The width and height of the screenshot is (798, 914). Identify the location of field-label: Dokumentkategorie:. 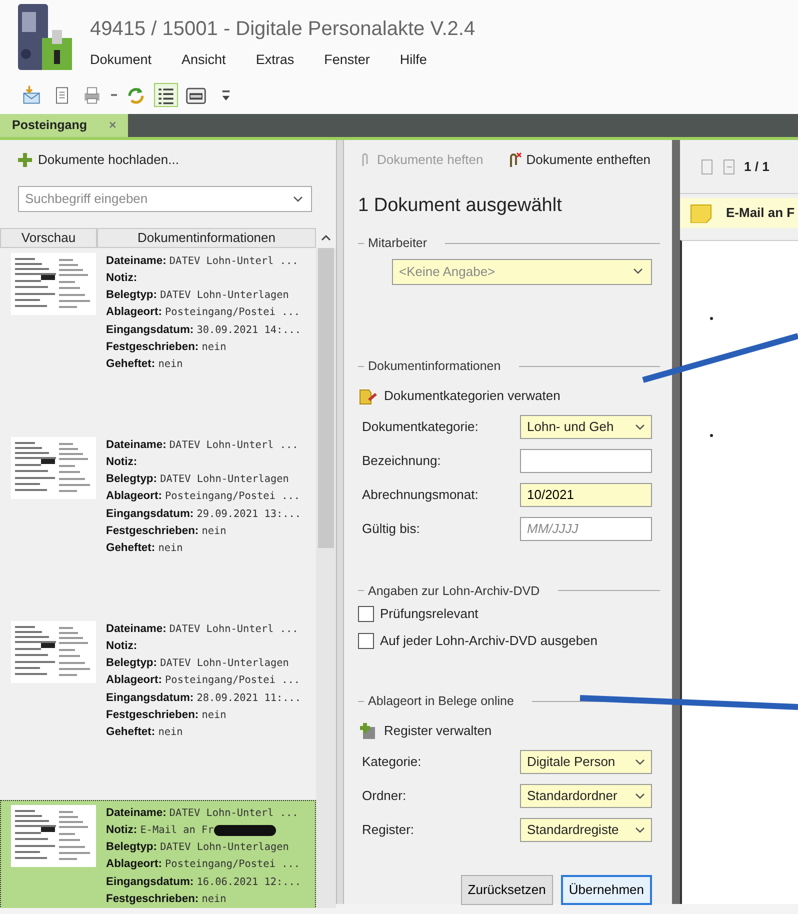
(421, 427).